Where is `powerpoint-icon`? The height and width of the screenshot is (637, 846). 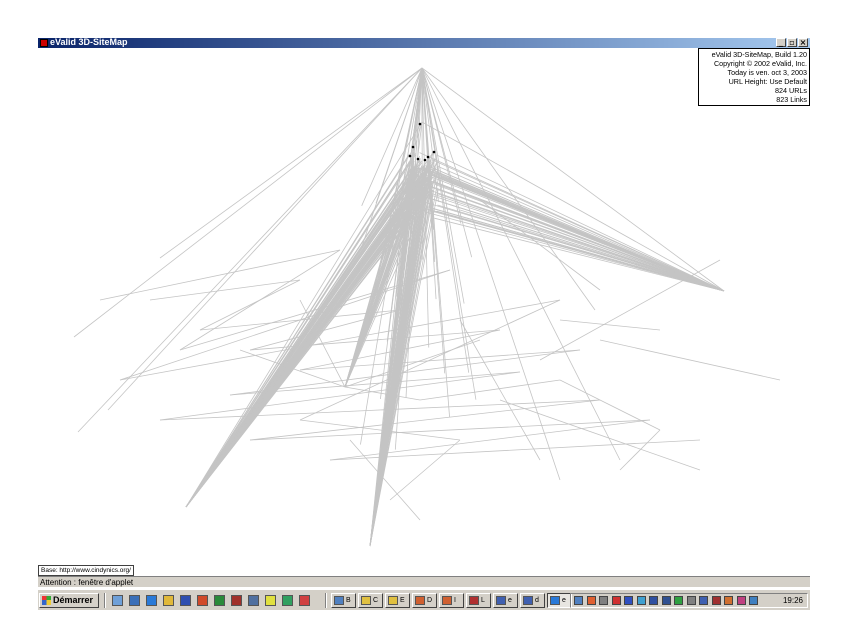
powerpoint-icon is located at coordinates (202, 600).